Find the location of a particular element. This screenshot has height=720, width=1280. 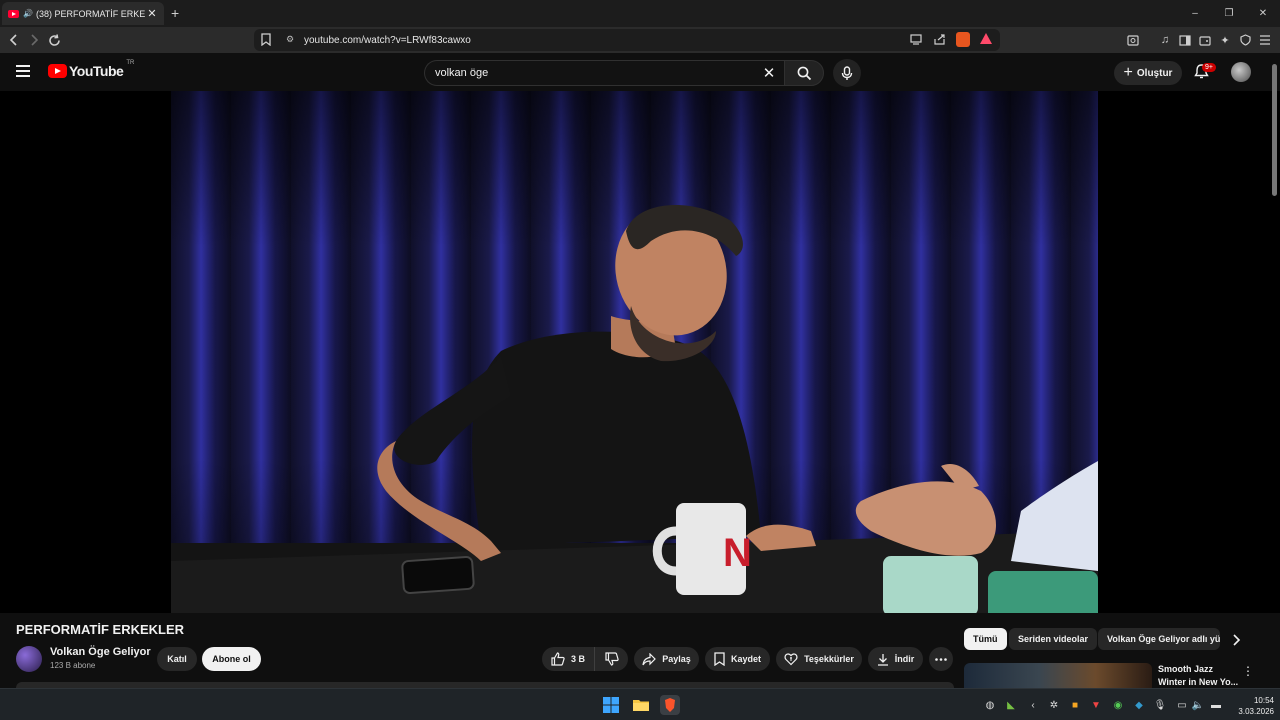

windows-taskbar: ◍ ◣ ‹ ✲ ■ ▼ ◉ ◆ 🎙 ▭ 🔈 ▬ 10:54 3.03.2026 is located at coordinates (640, 704).